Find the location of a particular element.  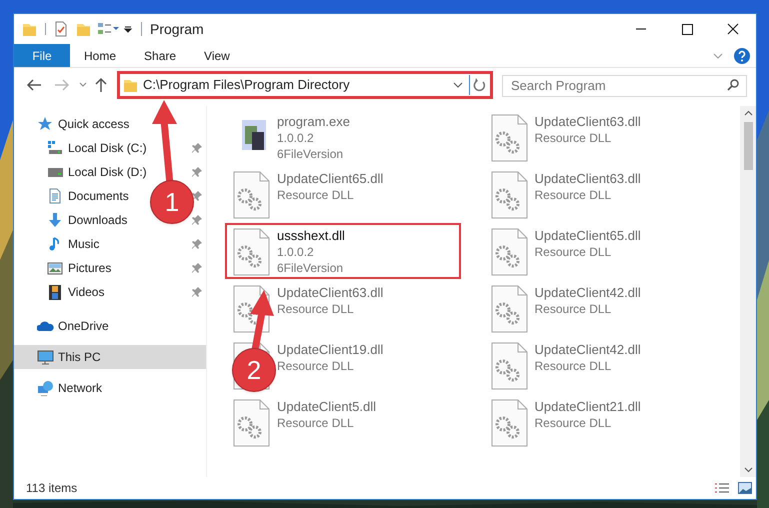

ribbon-tab: View is located at coordinates (217, 55).